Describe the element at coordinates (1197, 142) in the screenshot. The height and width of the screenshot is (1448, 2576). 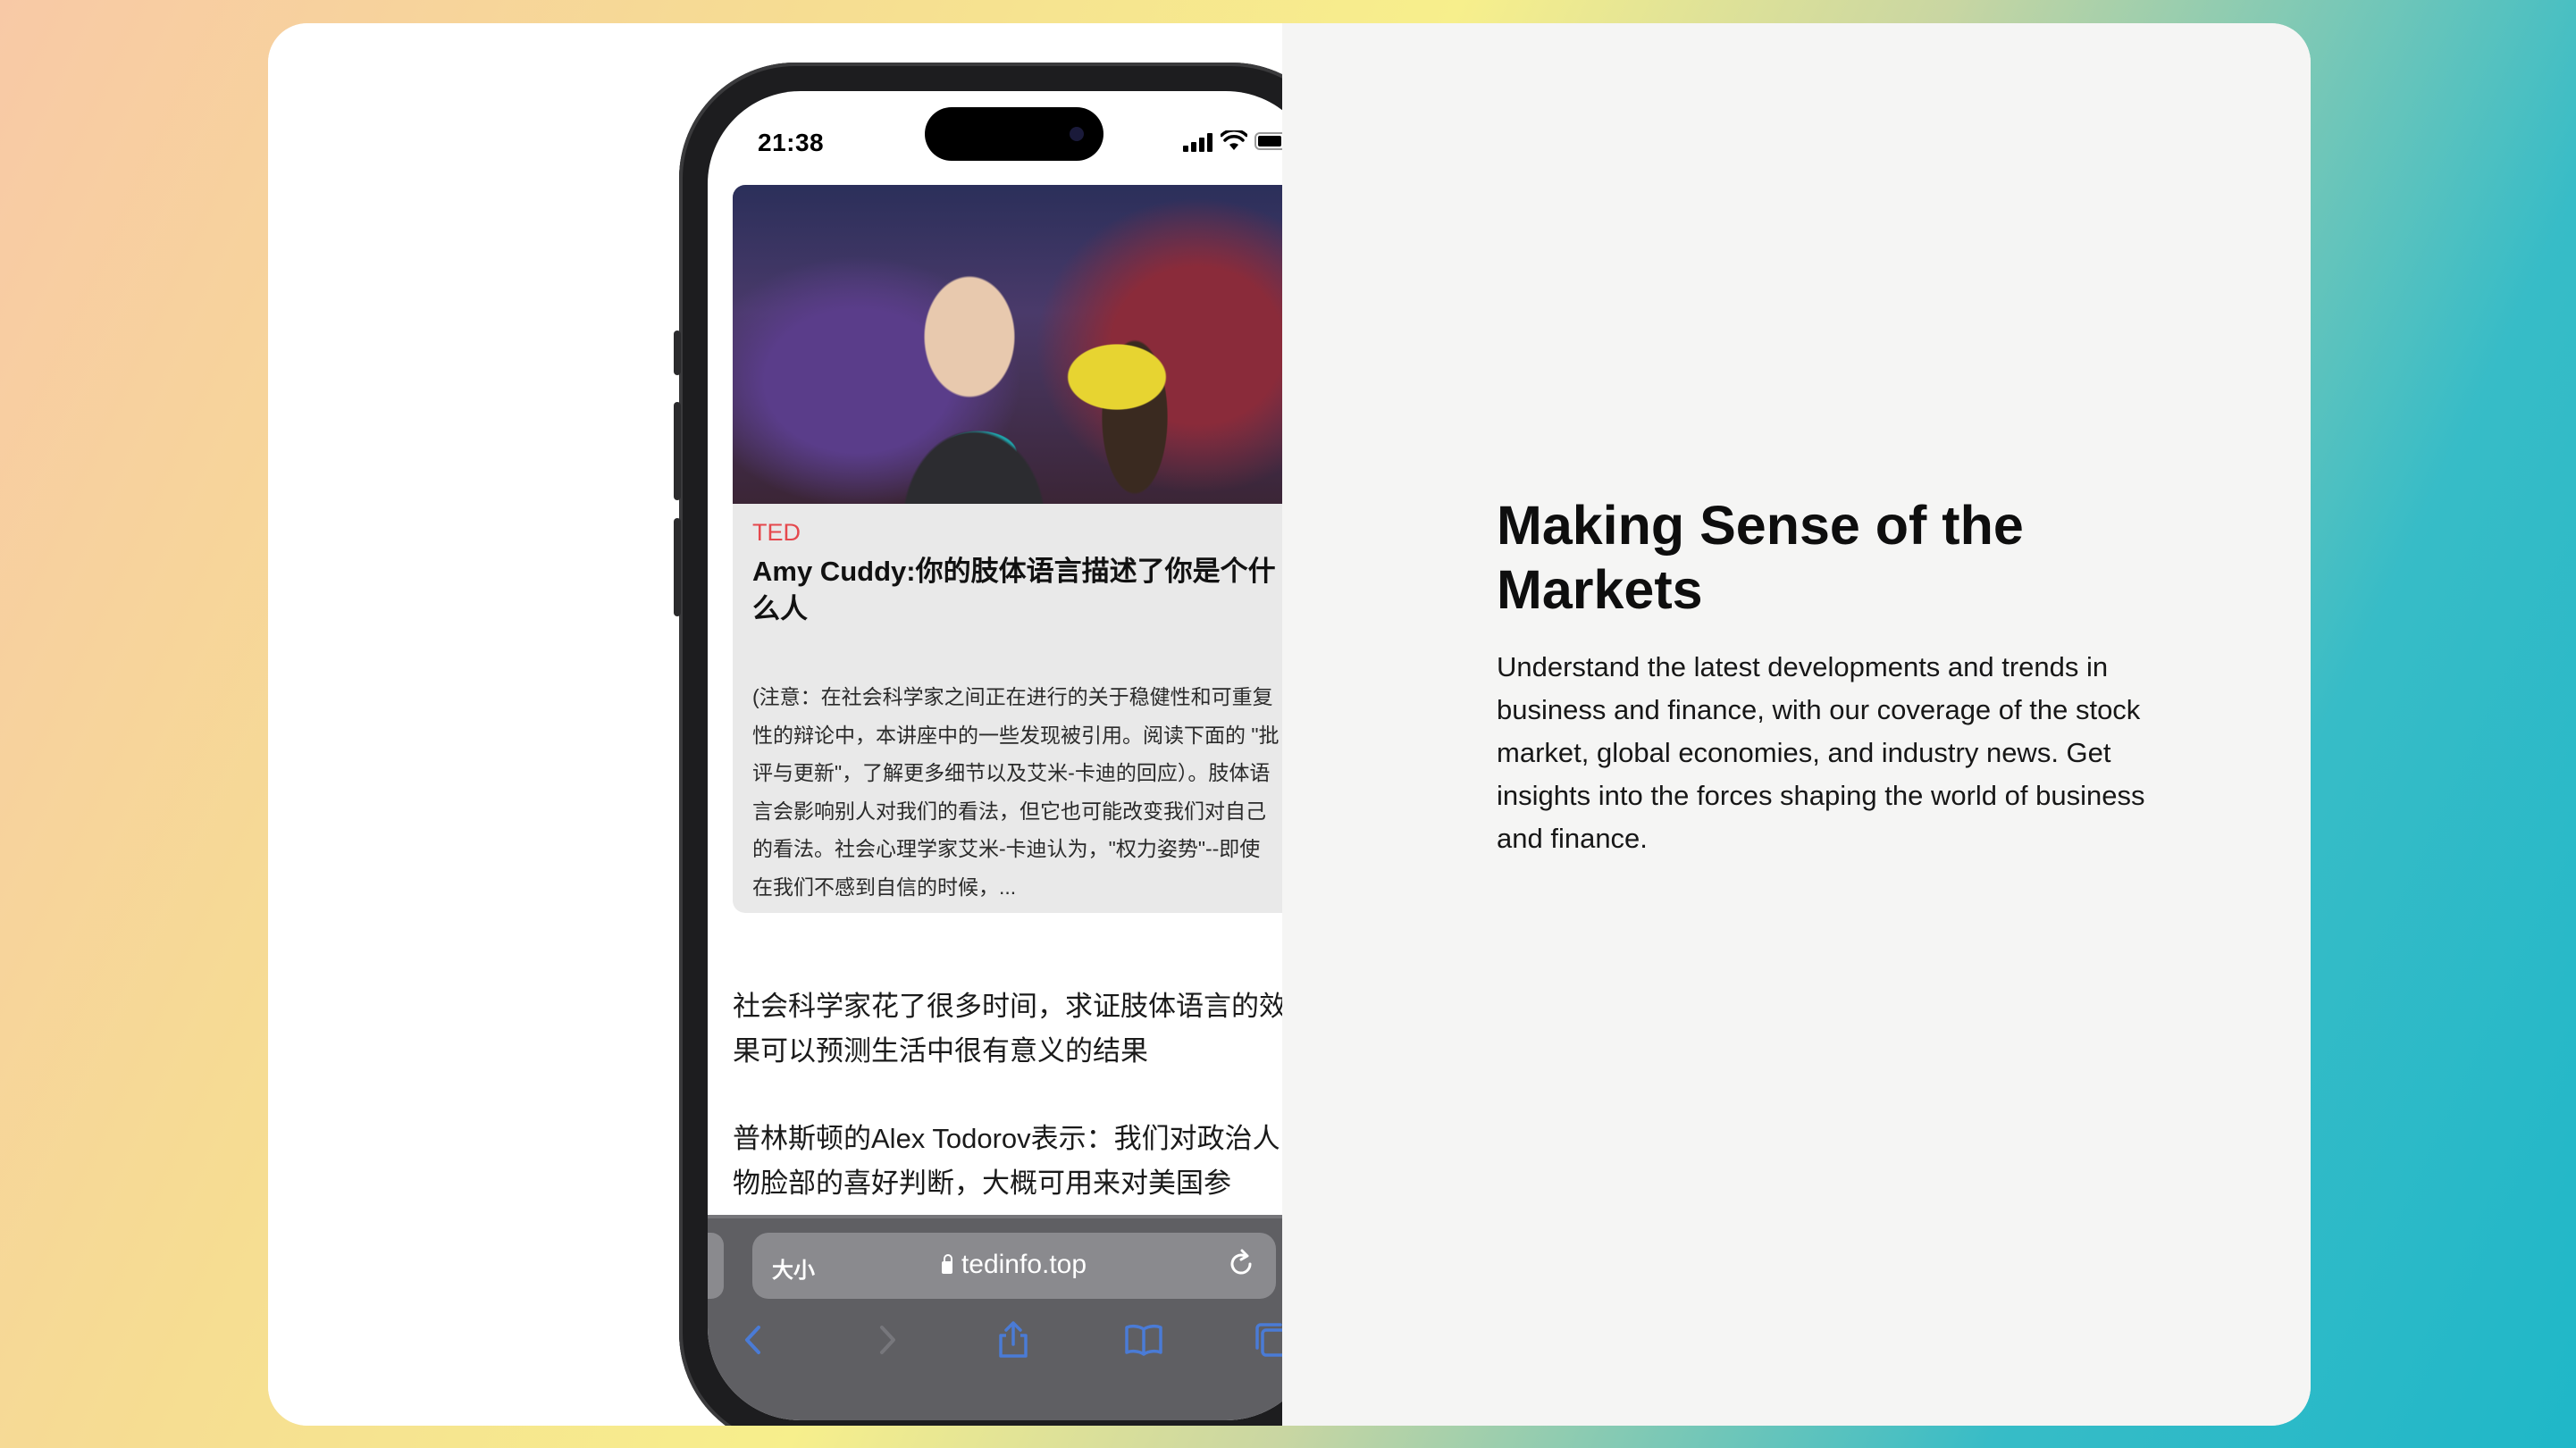
I see `signal-icon` at that location.